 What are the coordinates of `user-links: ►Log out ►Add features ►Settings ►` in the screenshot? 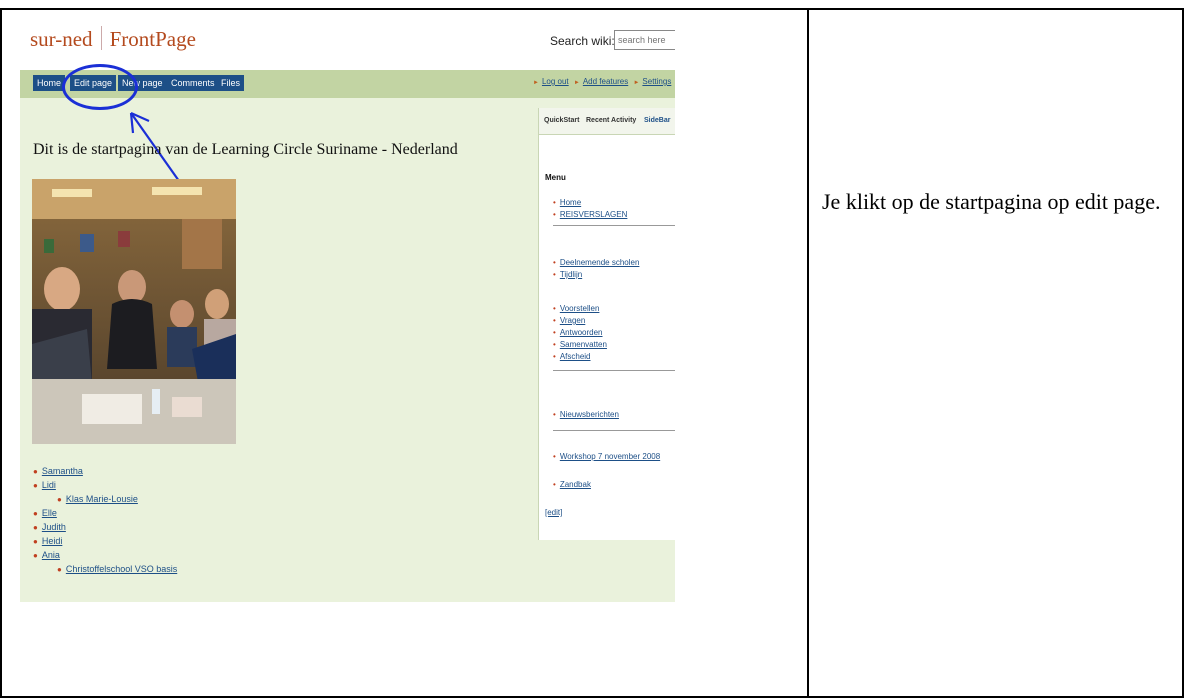 It's located at (602, 81).